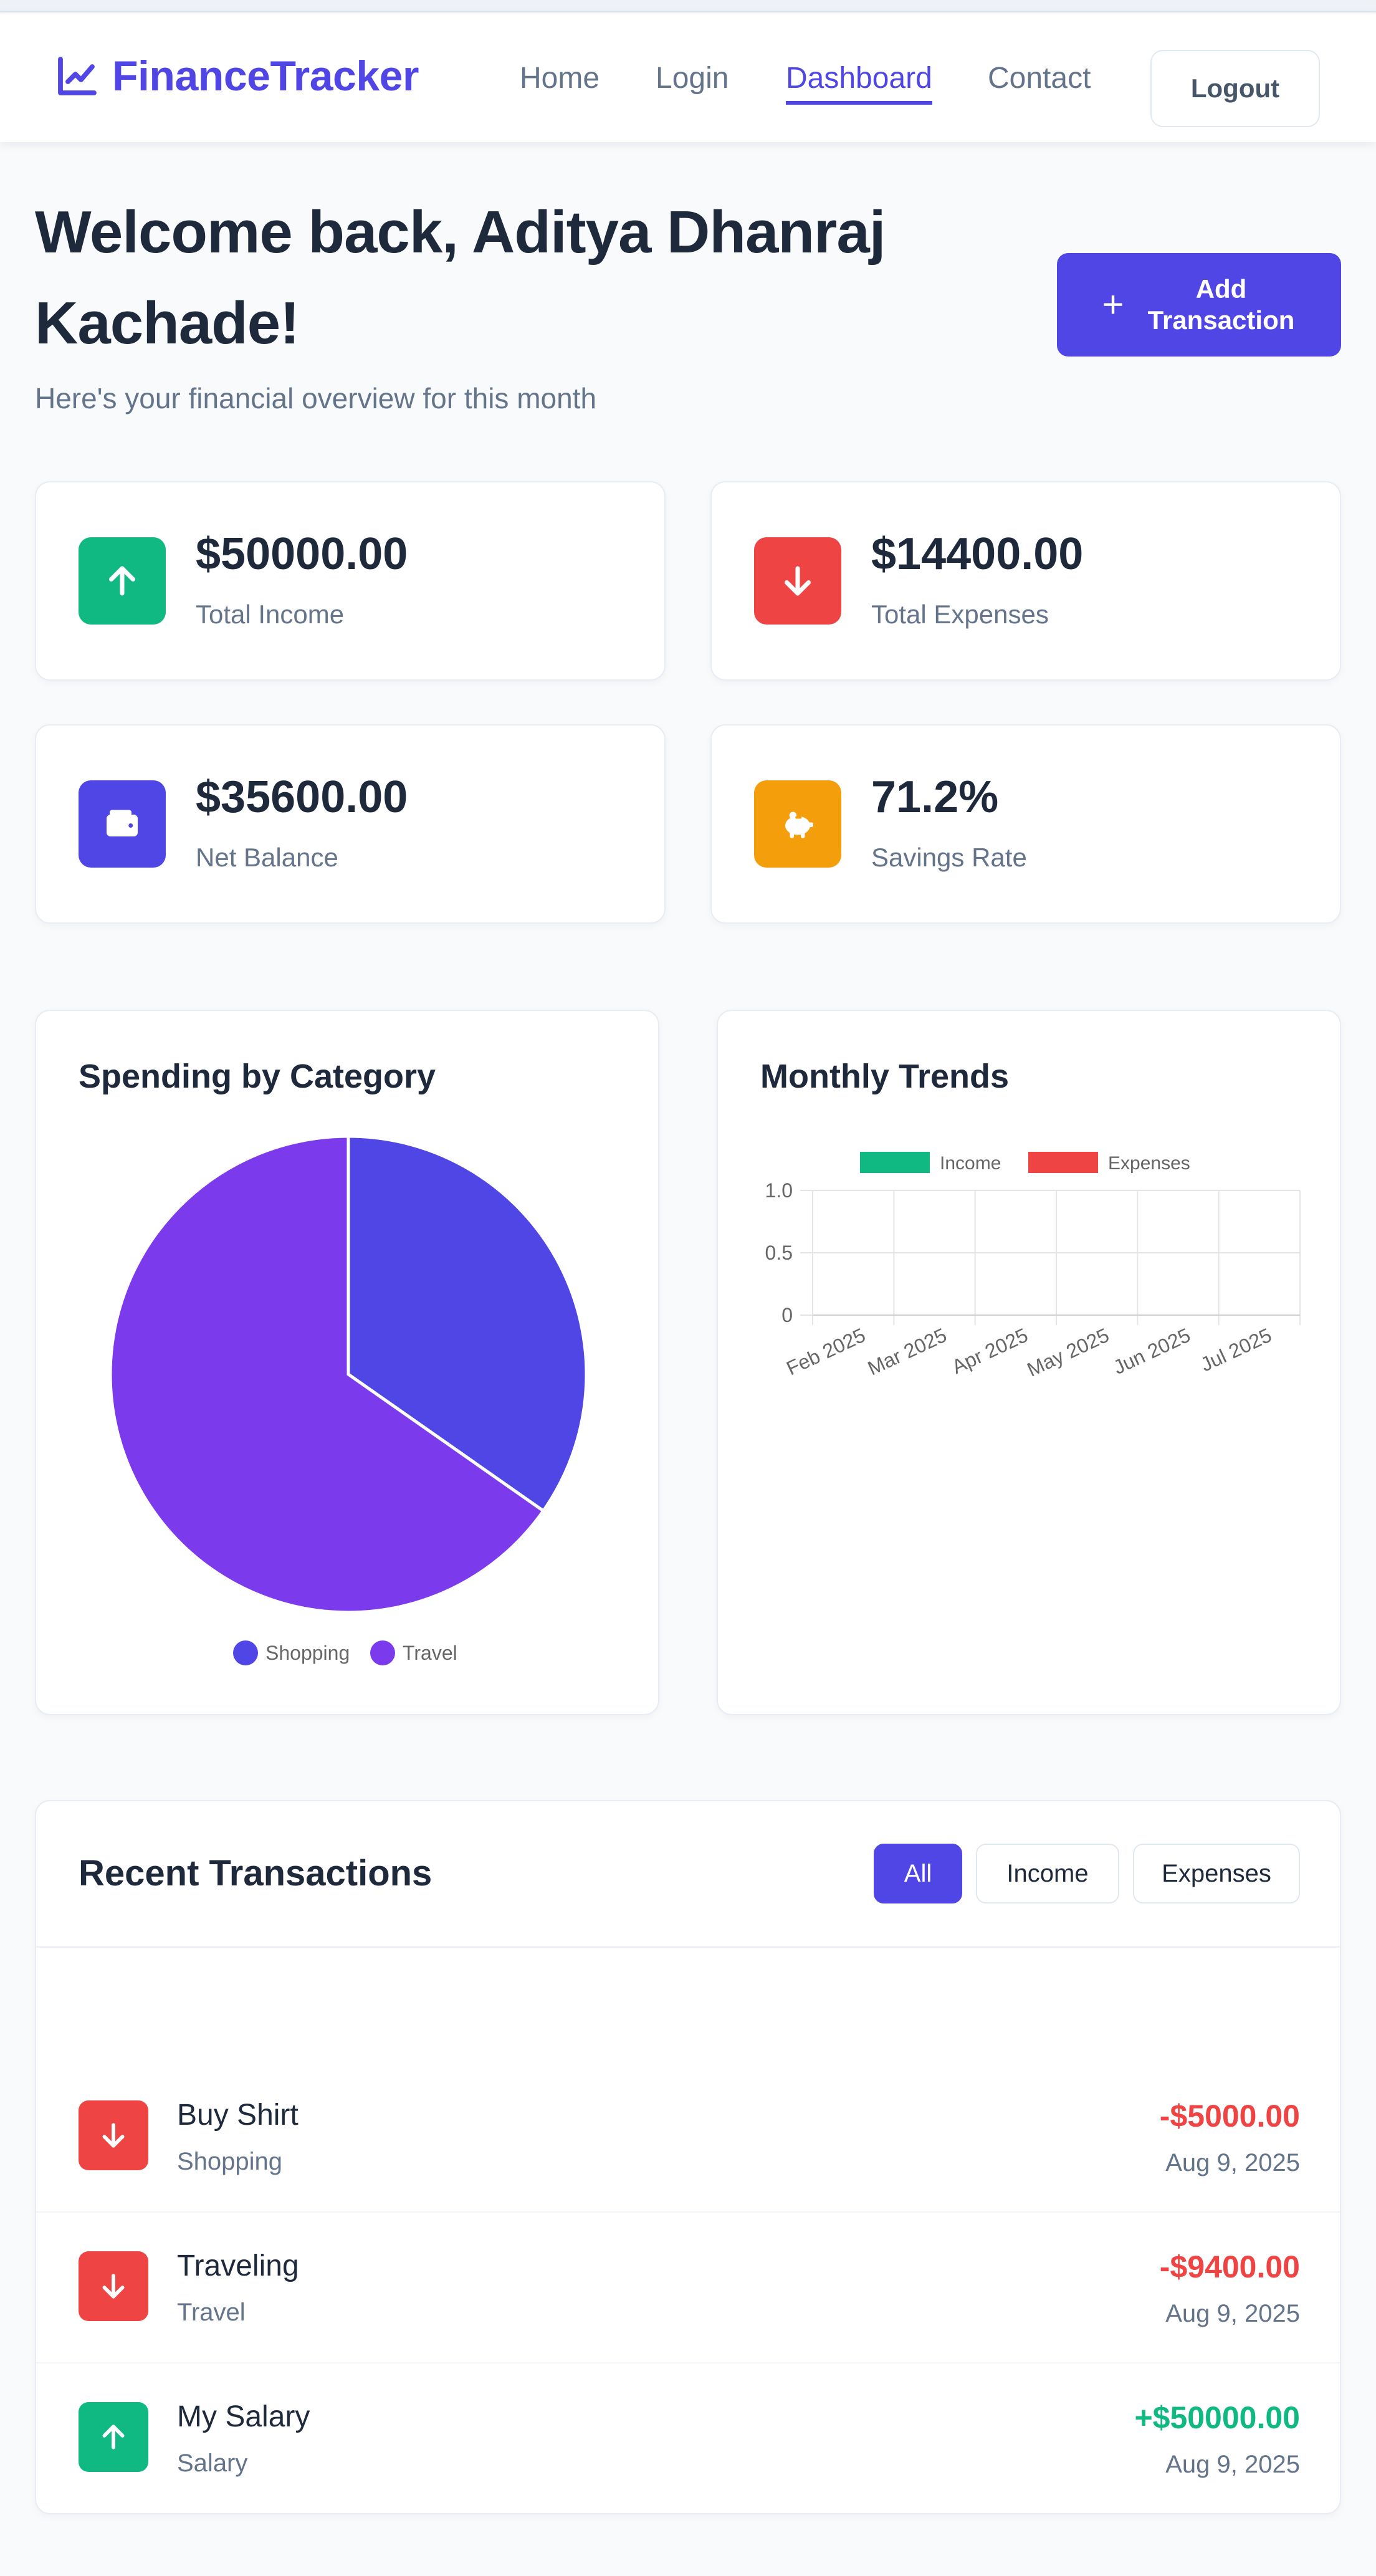 This screenshot has height=2576, width=1376. I want to click on spending-chart-card: Spending by Category Shopping Travel, so click(347, 1363).